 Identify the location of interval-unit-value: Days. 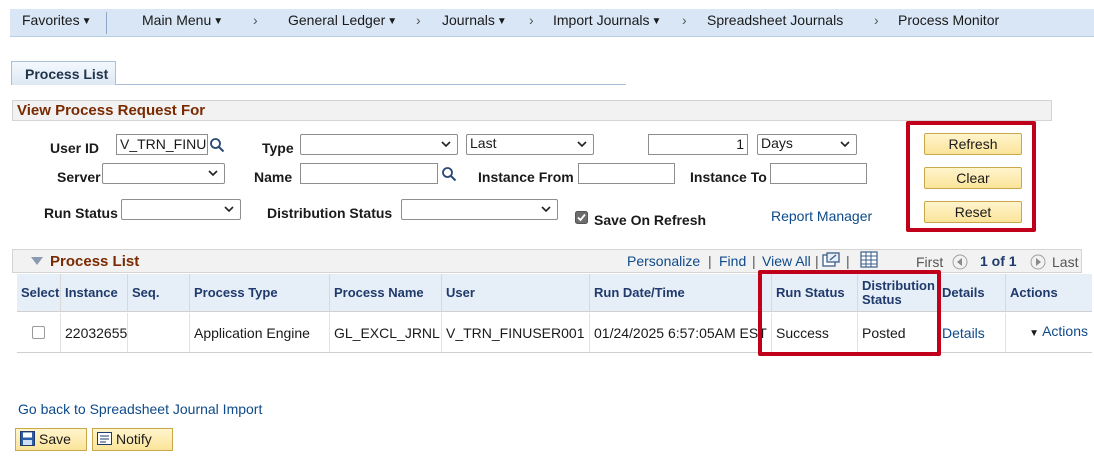
(777, 143).